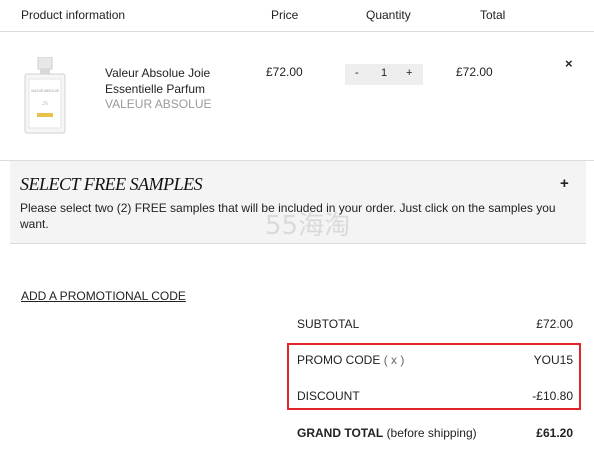 Image resolution: width=594 pixels, height=454 pixels. What do you see at coordinates (554, 324) in the screenshot?
I see `subtotal-value: £72.00` at bounding box center [554, 324].